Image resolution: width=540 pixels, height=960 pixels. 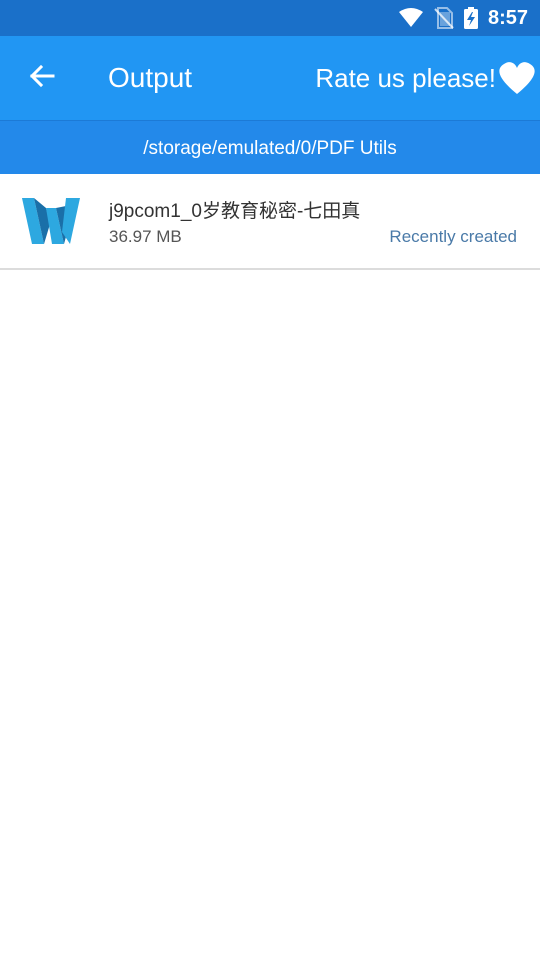 I want to click on file-status: Recently created, so click(x=453, y=236).